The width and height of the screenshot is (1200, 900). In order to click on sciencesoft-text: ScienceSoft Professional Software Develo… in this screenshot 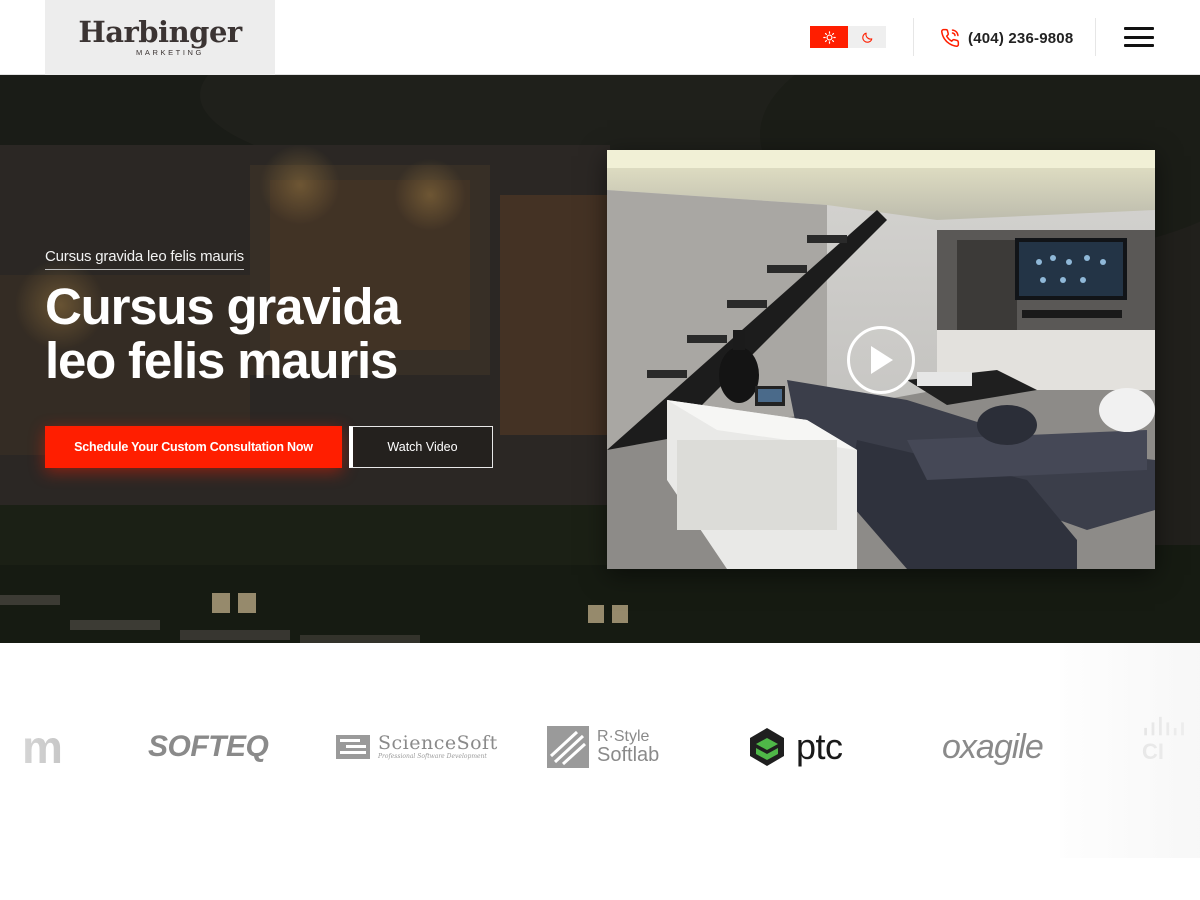, I will do `click(438, 746)`.